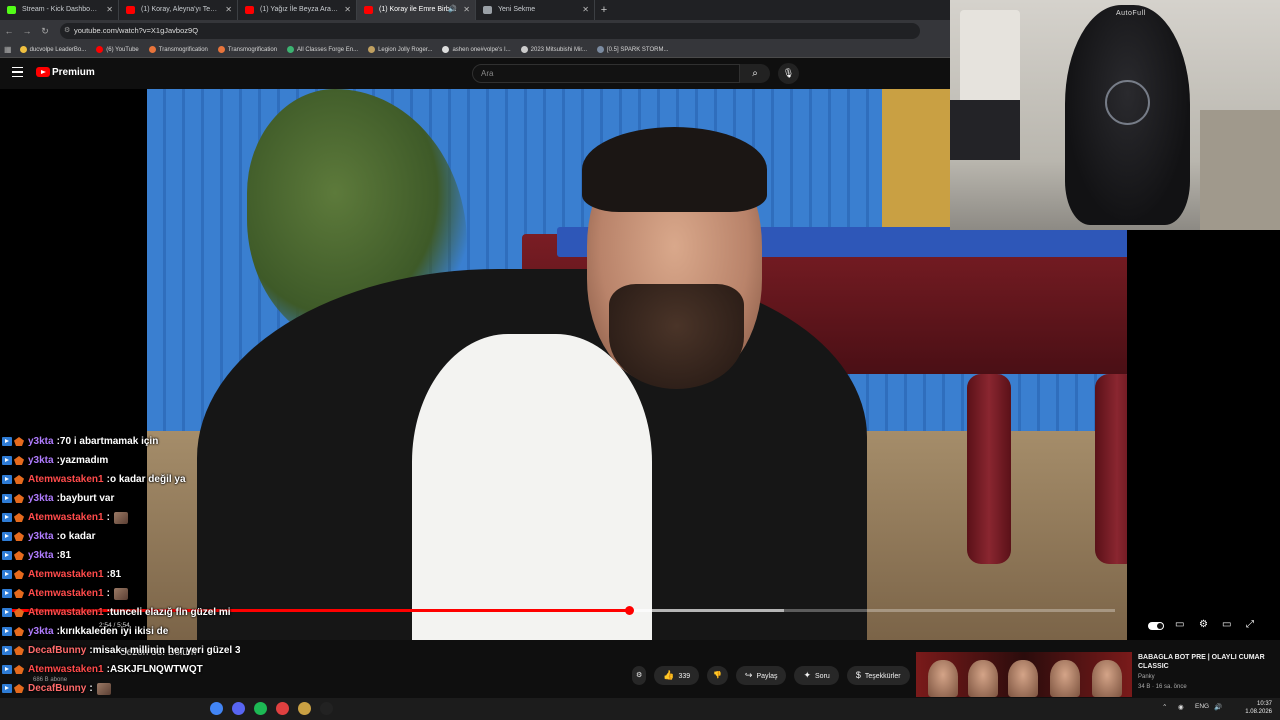 The width and height of the screenshot is (1280, 720). I want to click on browser-tab: (1) Koray, Aleyna'yı Terk Etti! Ö... ✕, so click(178, 10).